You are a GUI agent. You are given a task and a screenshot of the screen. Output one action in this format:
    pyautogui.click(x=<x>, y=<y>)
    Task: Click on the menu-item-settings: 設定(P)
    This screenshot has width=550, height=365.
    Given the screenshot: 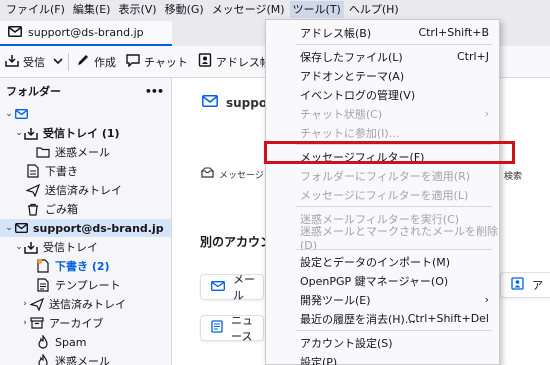 What is the action you would take?
    pyautogui.click(x=382, y=358)
    